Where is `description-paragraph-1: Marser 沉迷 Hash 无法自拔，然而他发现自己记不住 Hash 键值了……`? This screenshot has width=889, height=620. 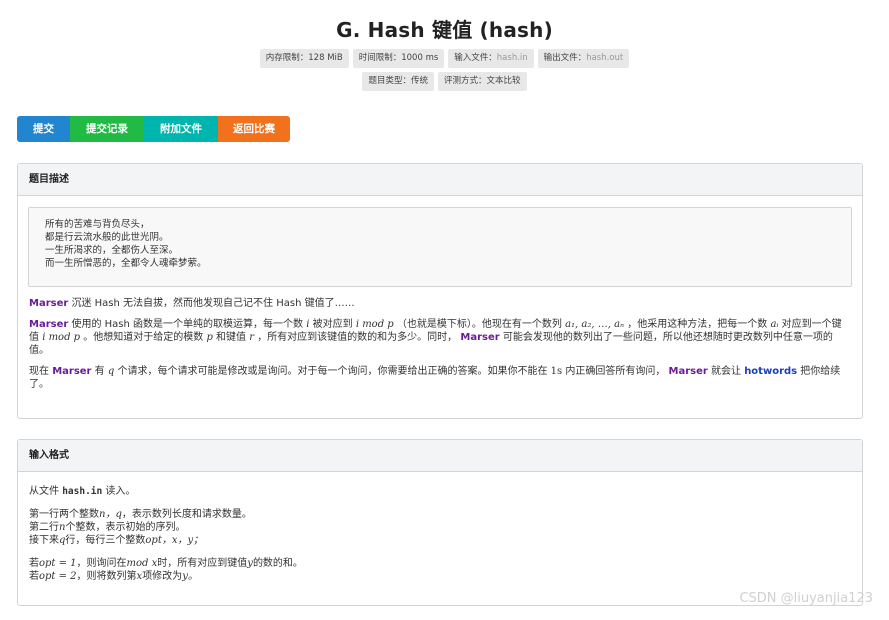
description-paragraph-1: Marser 沉迷 Hash 无法自拔，然而他发现自己记不住 Hash 键值了…… is located at coordinates (192, 303).